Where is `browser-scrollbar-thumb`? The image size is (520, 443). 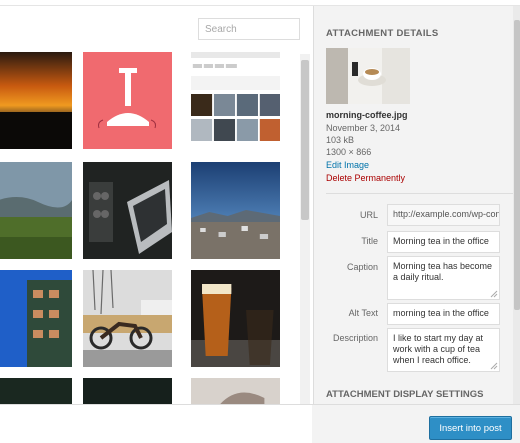 browser-scrollbar-thumb is located at coordinates (305, 140).